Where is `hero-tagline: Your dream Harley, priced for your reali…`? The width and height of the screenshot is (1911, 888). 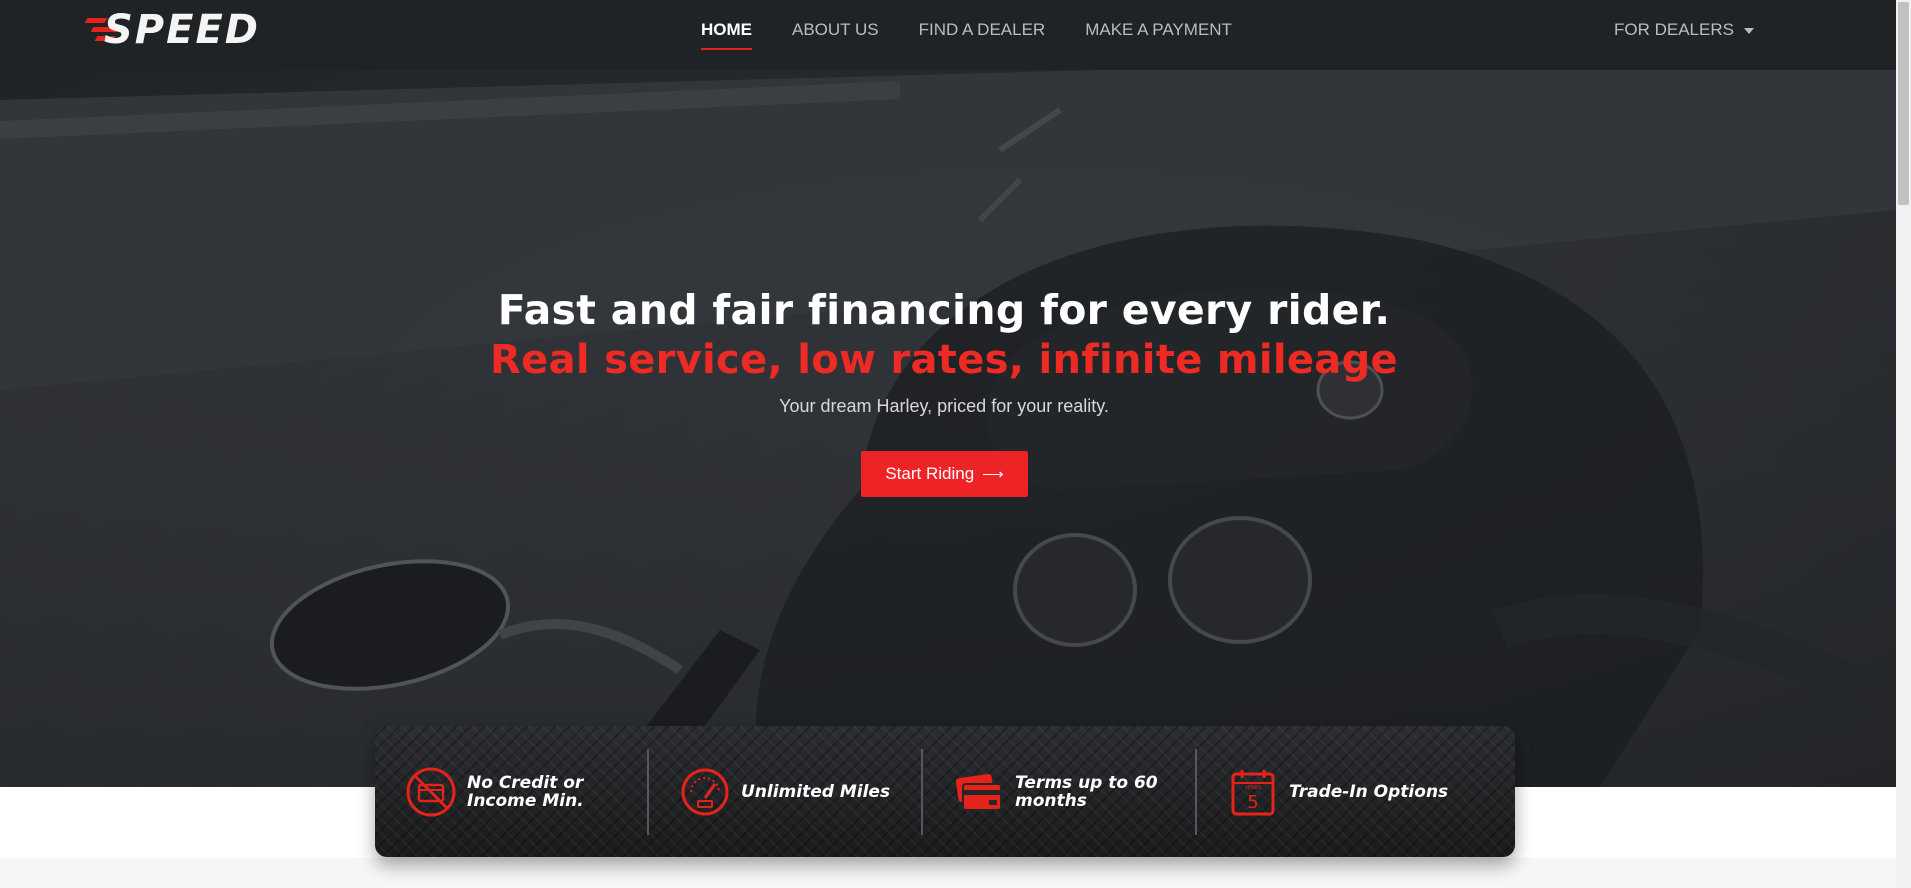
hero-tagline: Your dream Harley, priced for your reali… is located at coordinates (944, 406).